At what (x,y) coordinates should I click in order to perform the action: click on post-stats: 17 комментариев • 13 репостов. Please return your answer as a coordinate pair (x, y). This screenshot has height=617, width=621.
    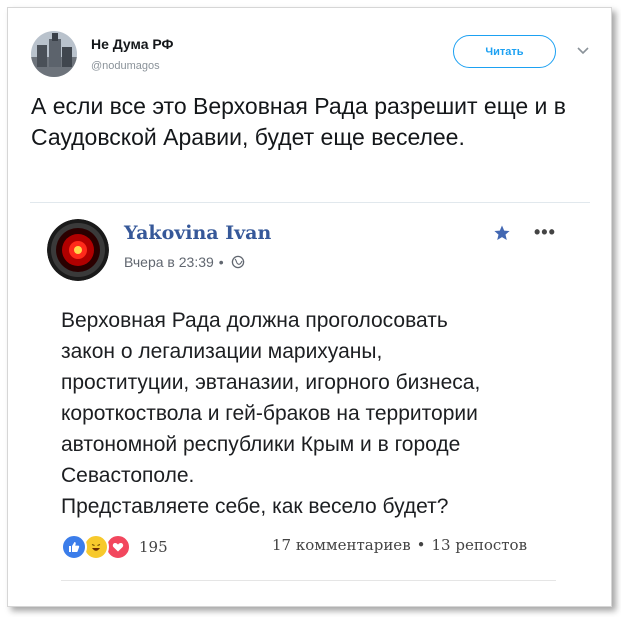
    Looking at the image, I should click on (399, 545).